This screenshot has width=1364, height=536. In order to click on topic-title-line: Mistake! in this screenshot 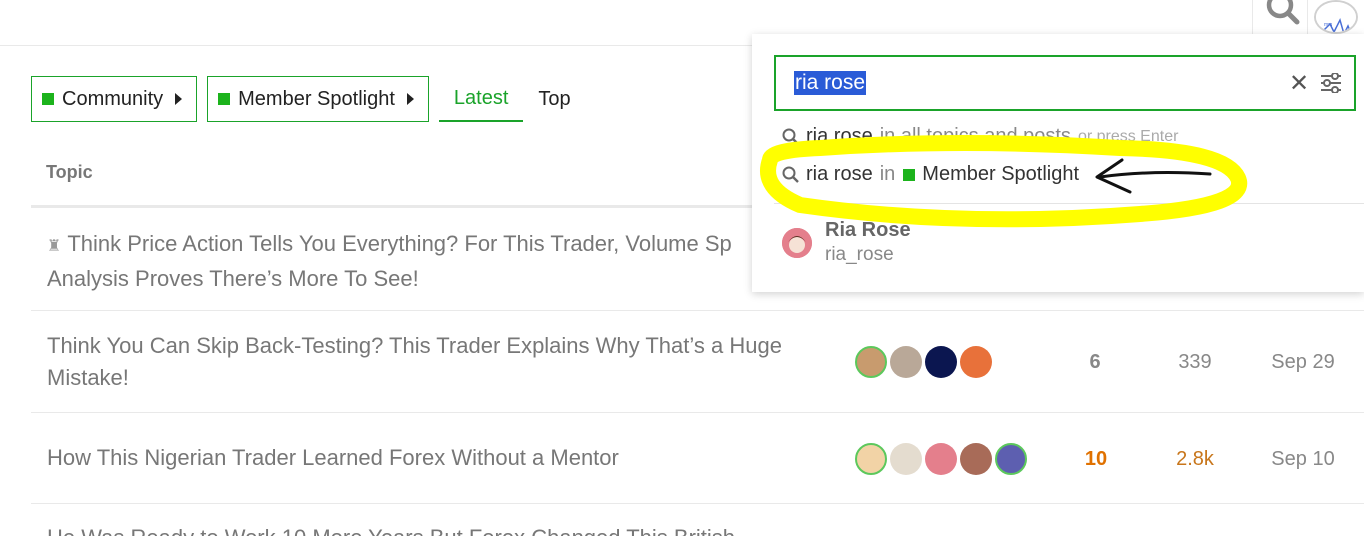, I will do `click(88, 377)`.